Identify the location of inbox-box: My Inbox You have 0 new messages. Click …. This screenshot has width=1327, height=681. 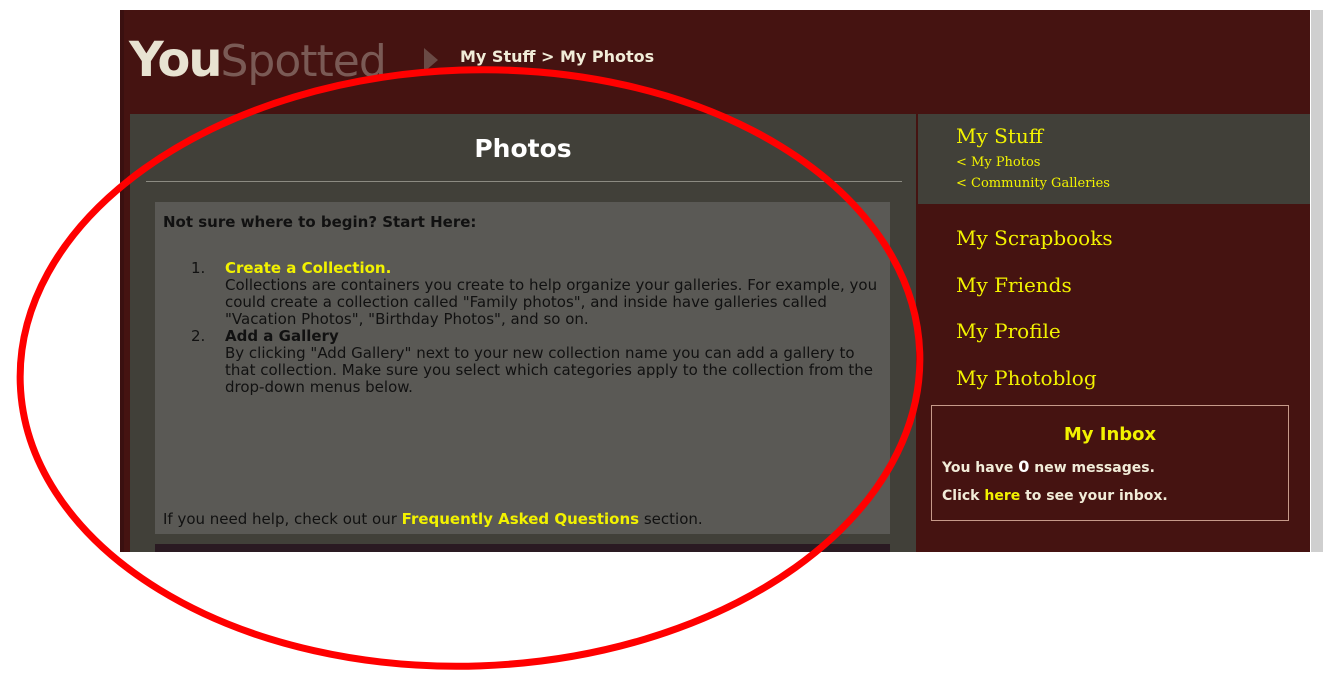
(1110, 463).